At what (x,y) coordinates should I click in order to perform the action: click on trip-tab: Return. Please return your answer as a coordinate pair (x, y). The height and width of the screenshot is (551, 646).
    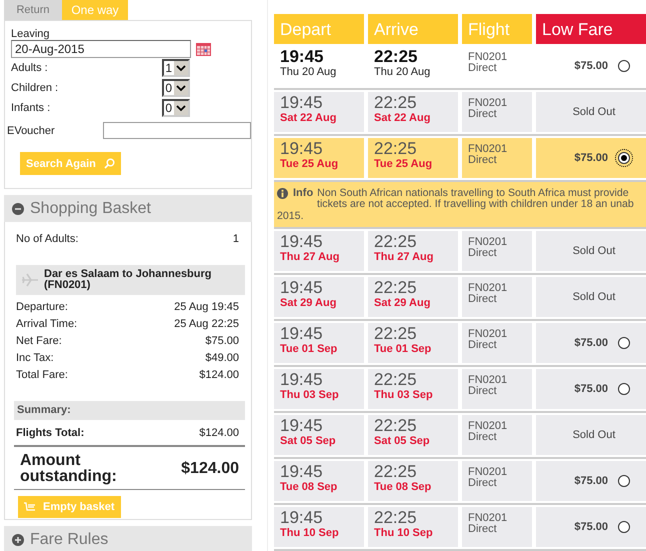
    Looking at the image, I should click on (33, 10).